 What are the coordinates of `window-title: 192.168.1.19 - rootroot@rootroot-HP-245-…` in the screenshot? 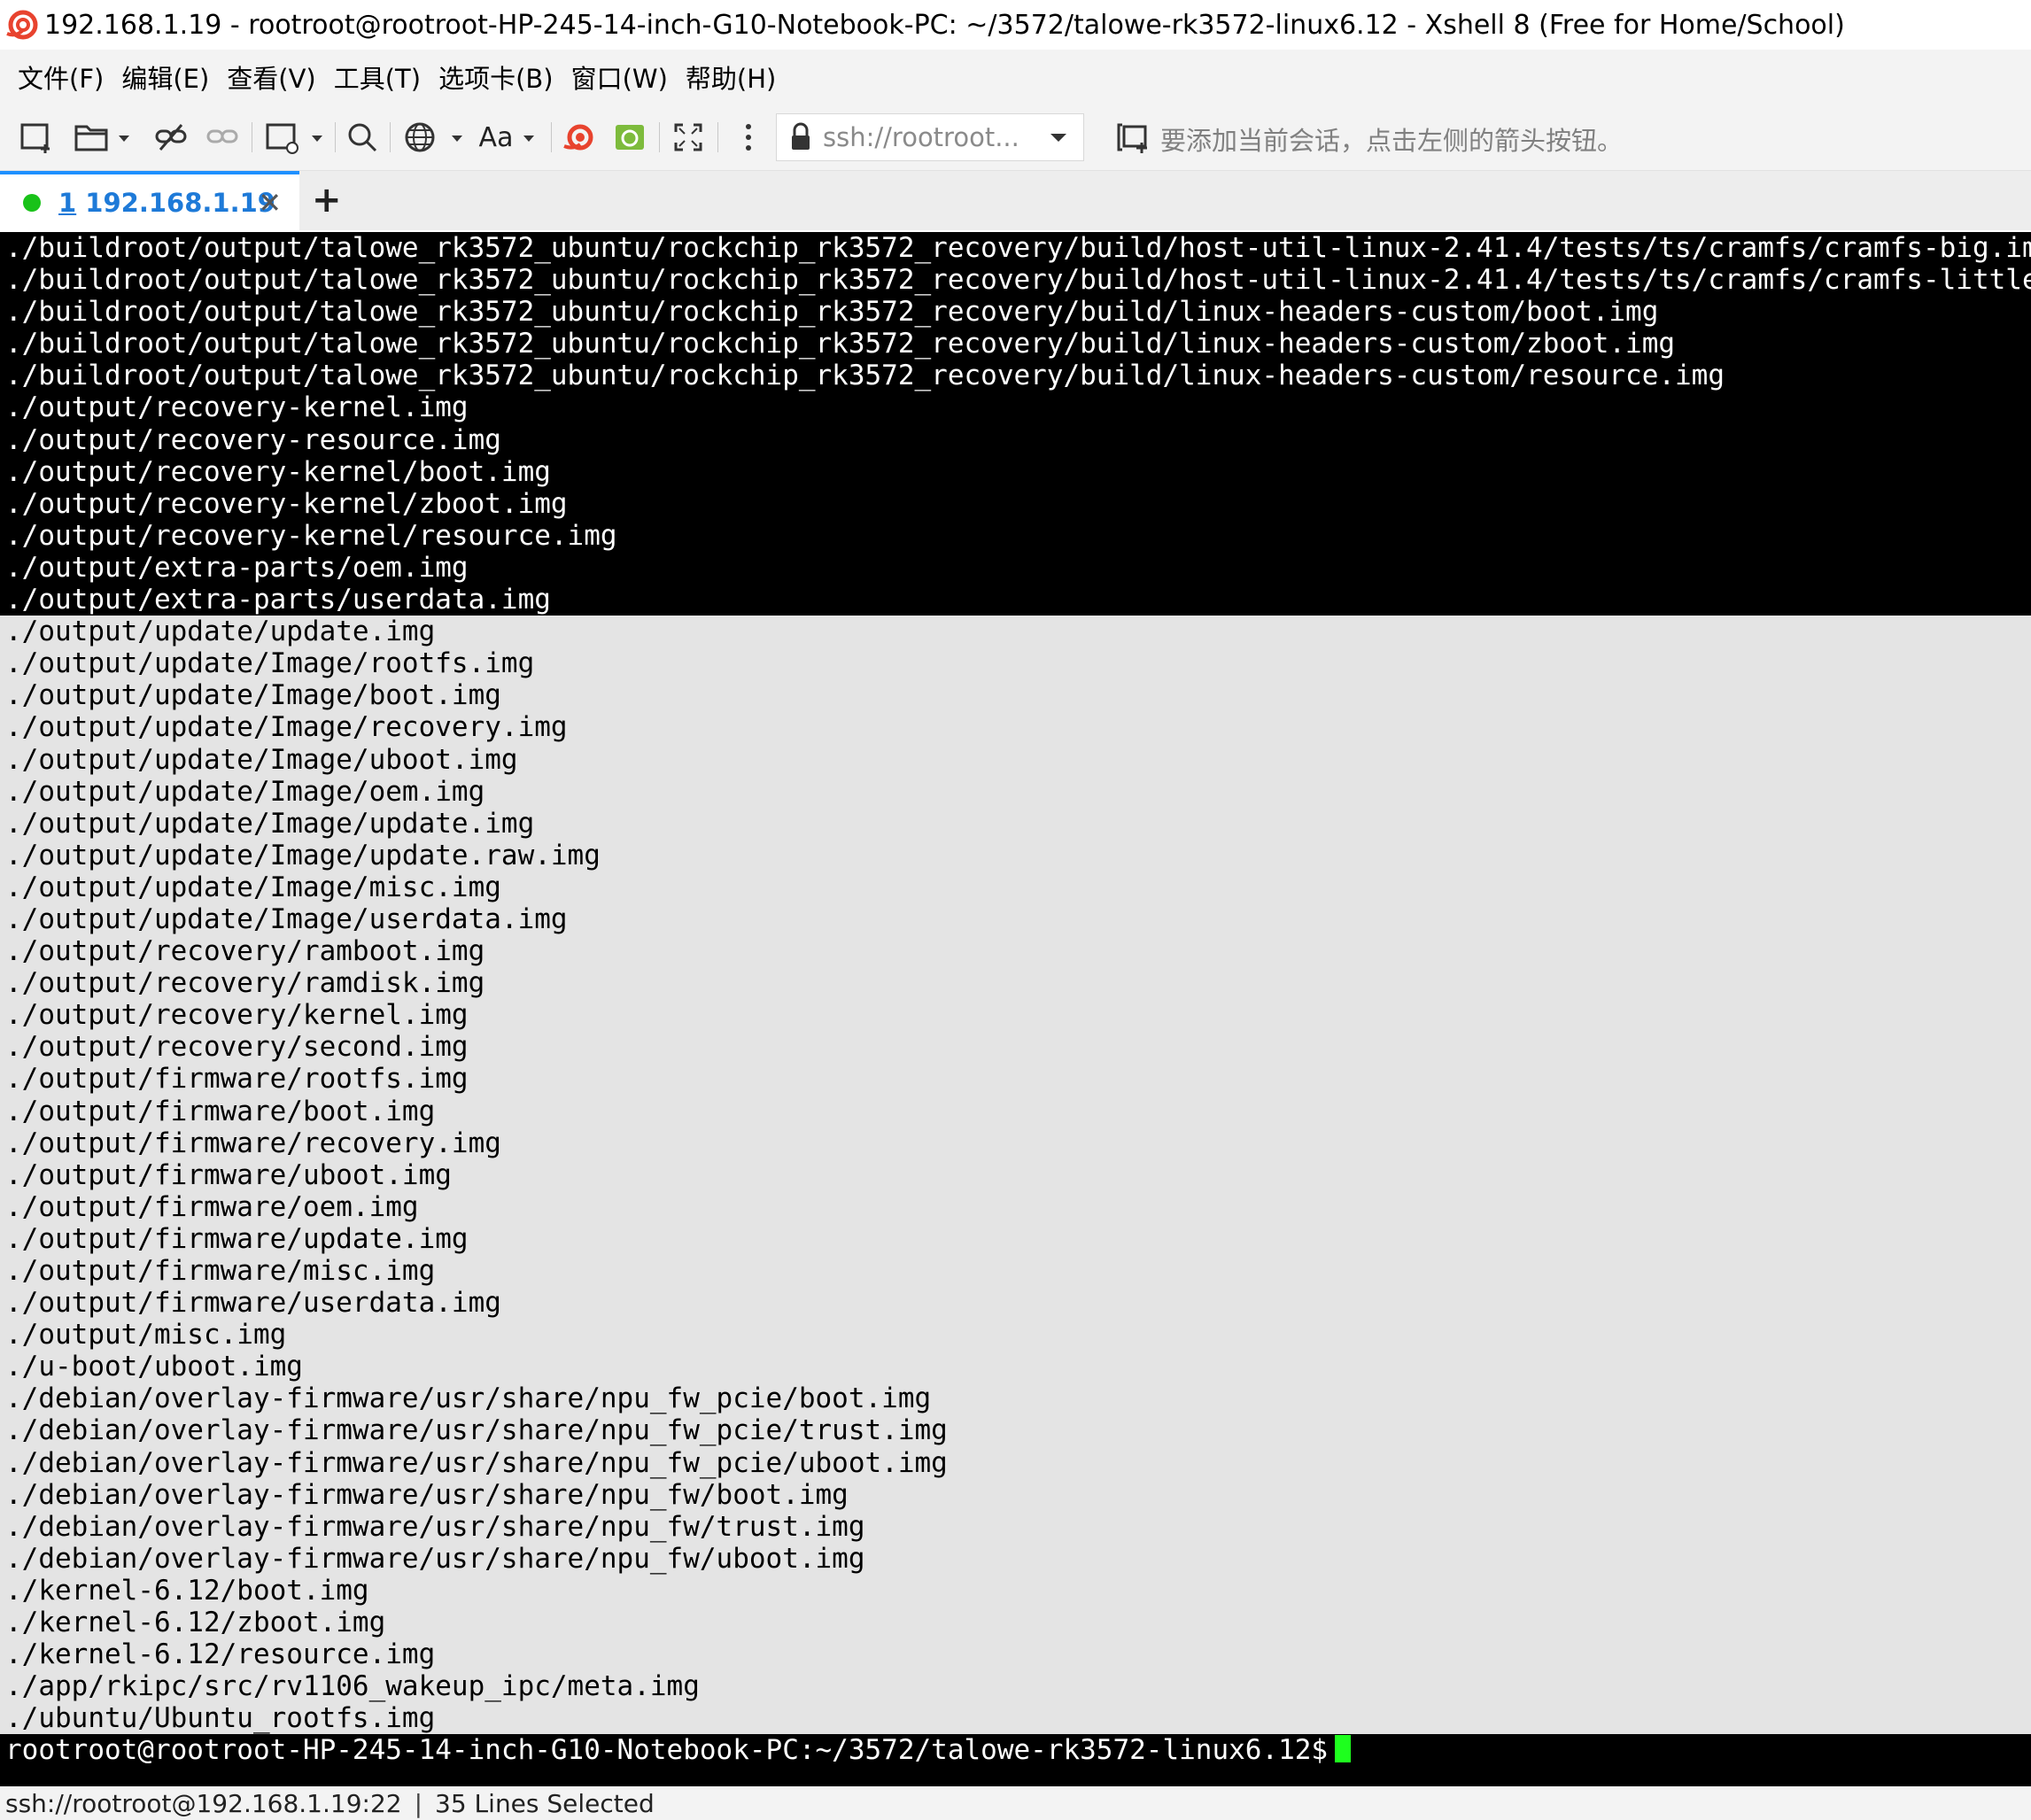 It's located at (945, 25).